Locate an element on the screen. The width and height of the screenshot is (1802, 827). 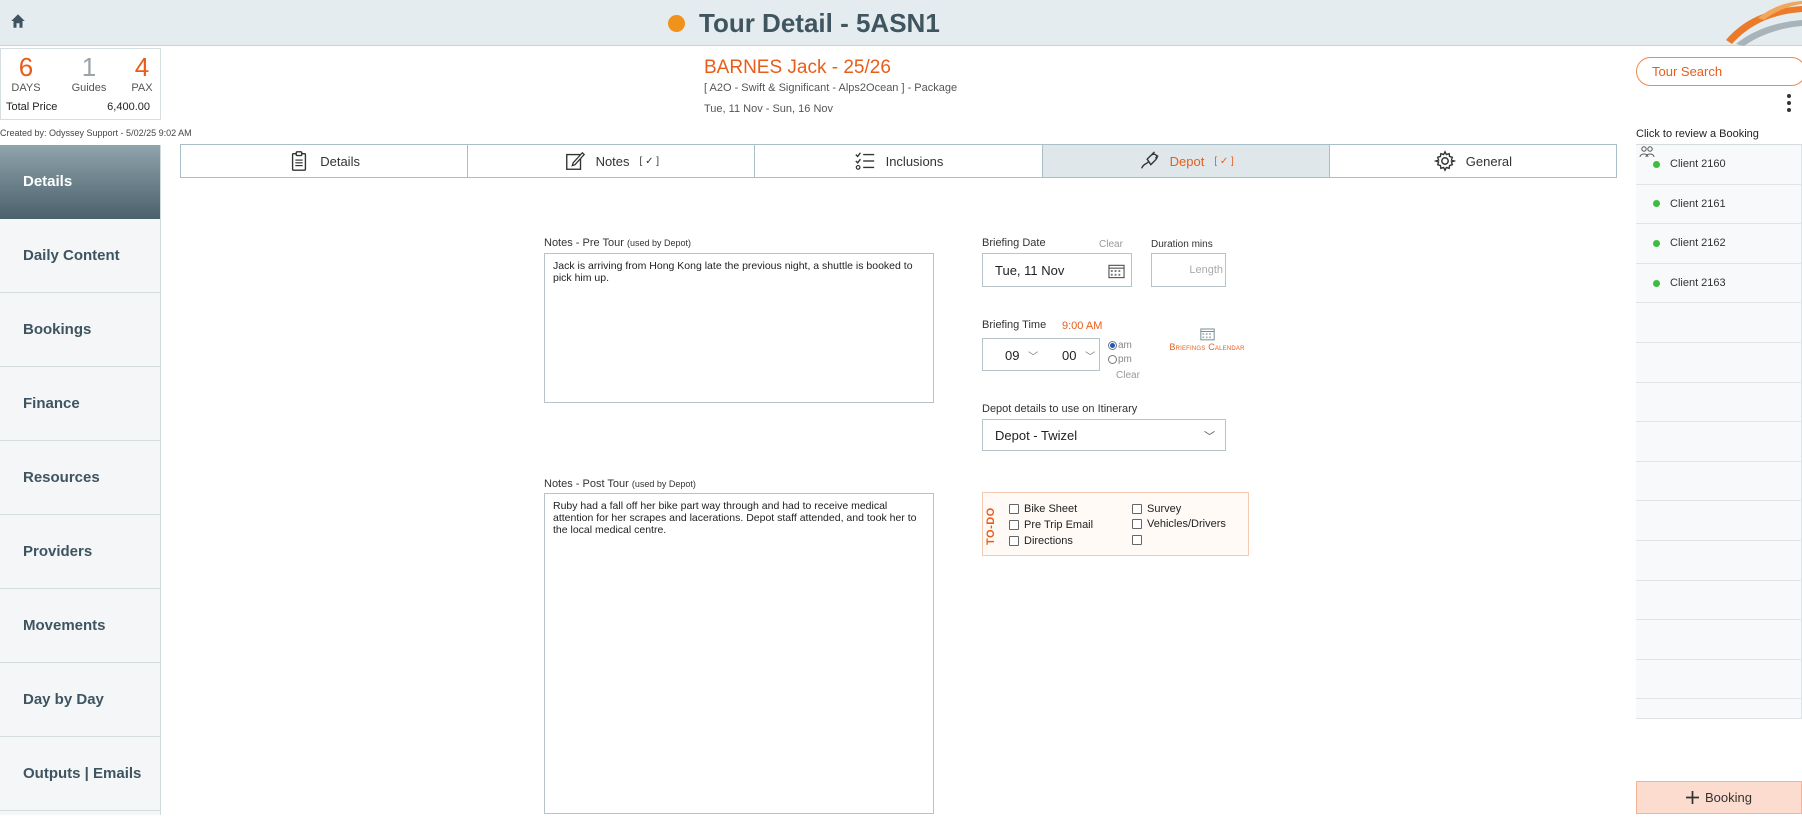
page-title: Tour Detail - 5ASN1 is located at coordinates (819, 22).